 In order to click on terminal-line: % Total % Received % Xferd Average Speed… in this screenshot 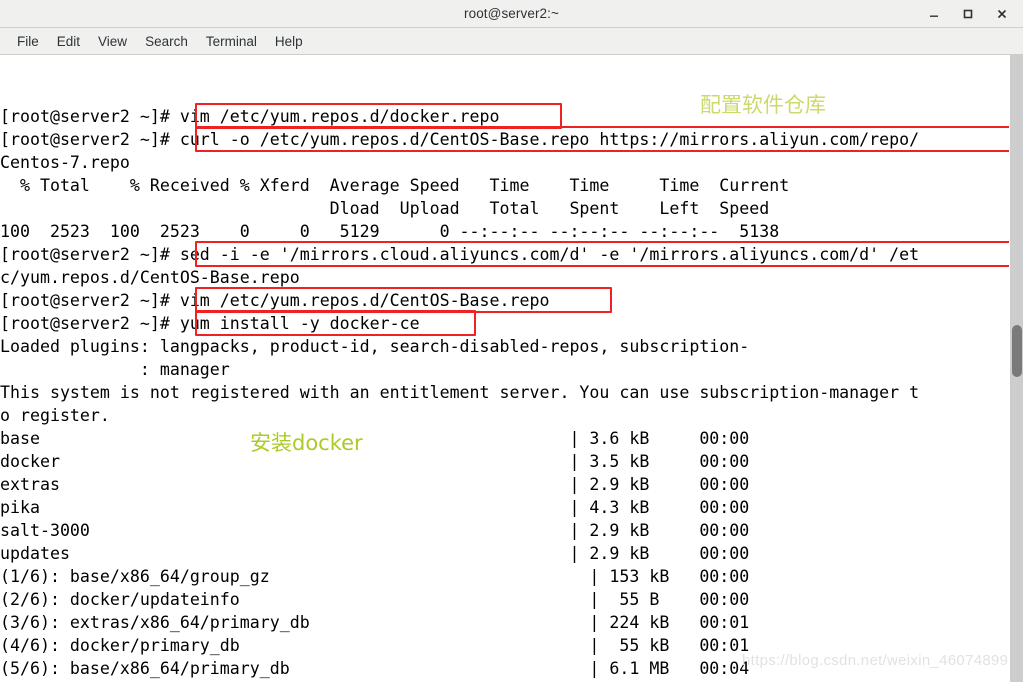, I will do `click(395, 185)`.